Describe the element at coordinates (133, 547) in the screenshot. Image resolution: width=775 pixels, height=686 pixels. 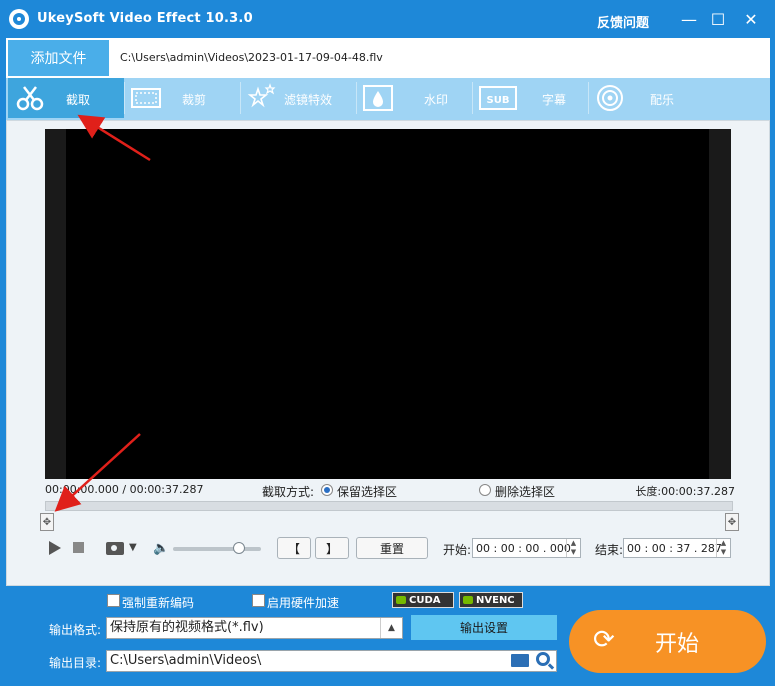
I see `chevron-down-icon: ▼` at that location.